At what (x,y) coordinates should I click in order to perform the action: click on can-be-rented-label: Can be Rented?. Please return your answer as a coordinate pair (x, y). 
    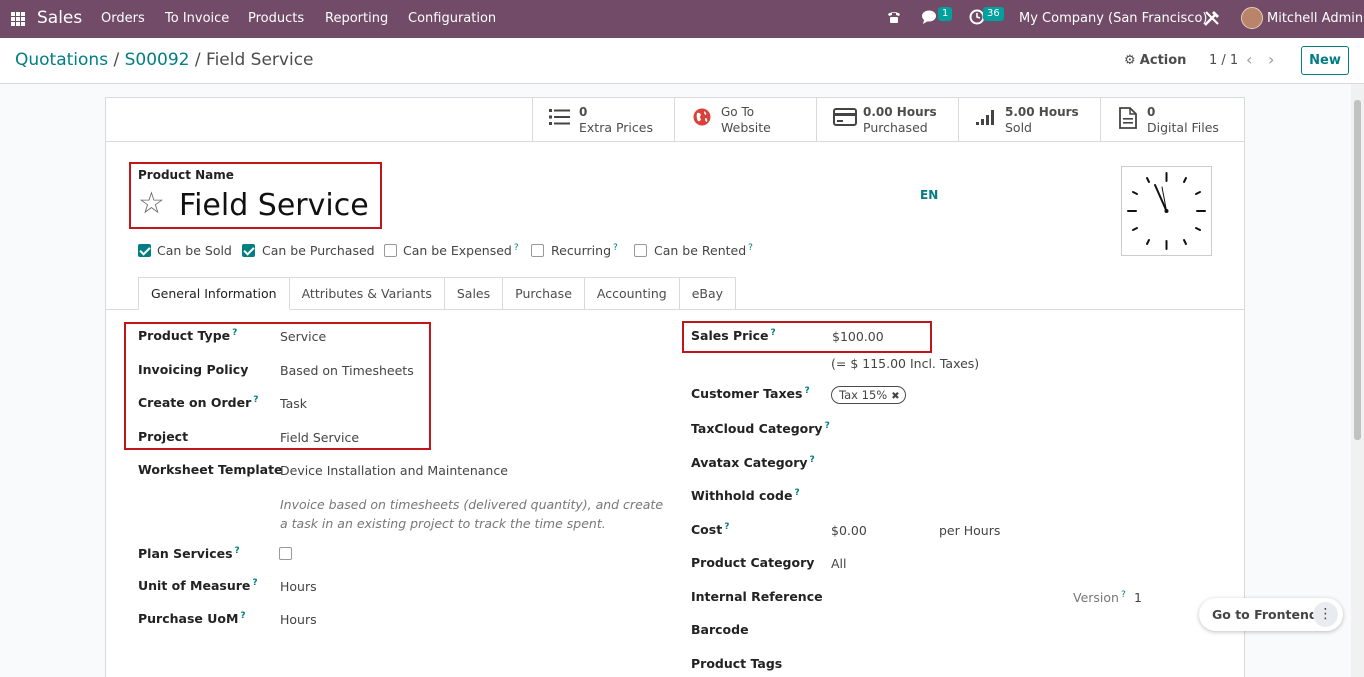
    Looking at the image, I should click on (703, 250).